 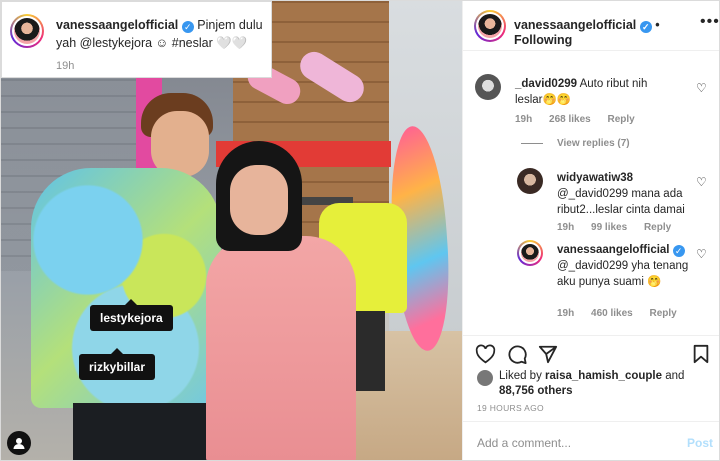 What do you see at coordinates (570, 119) in the screenshot?
I see `comment-likes: 268 likes` at bounding box center [570, 119].